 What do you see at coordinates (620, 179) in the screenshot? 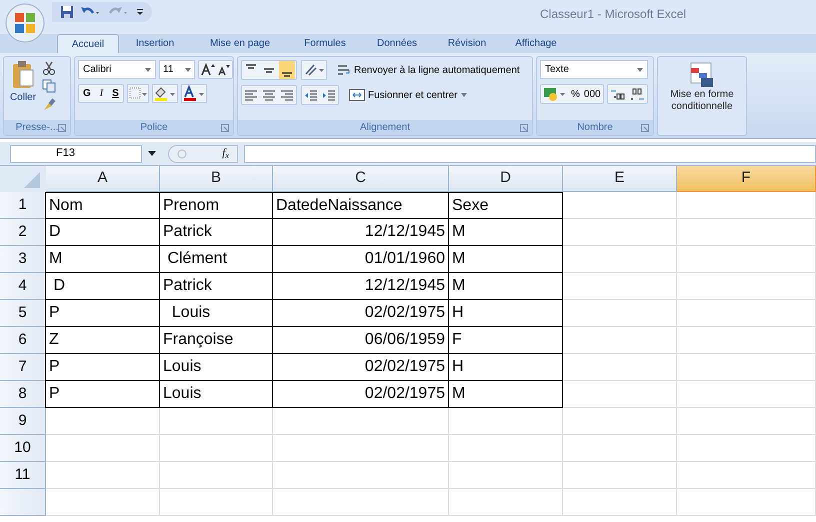
I see `column-header: E` at bounding box center [620, 179].